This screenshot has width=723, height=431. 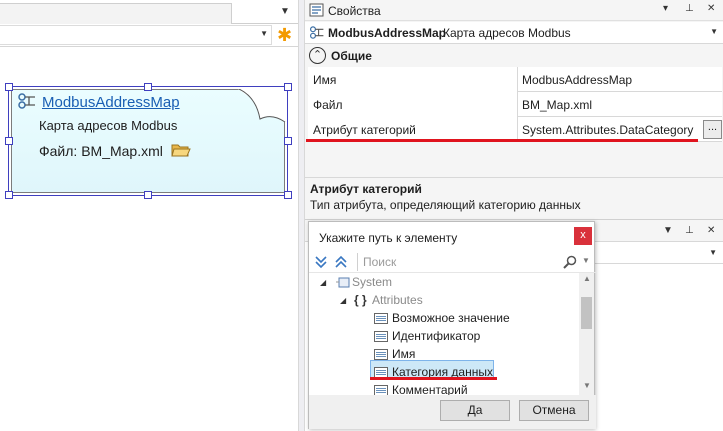 I want to click on property-row-file: Файл BM_Map.xml, so click(x=515, y=104).